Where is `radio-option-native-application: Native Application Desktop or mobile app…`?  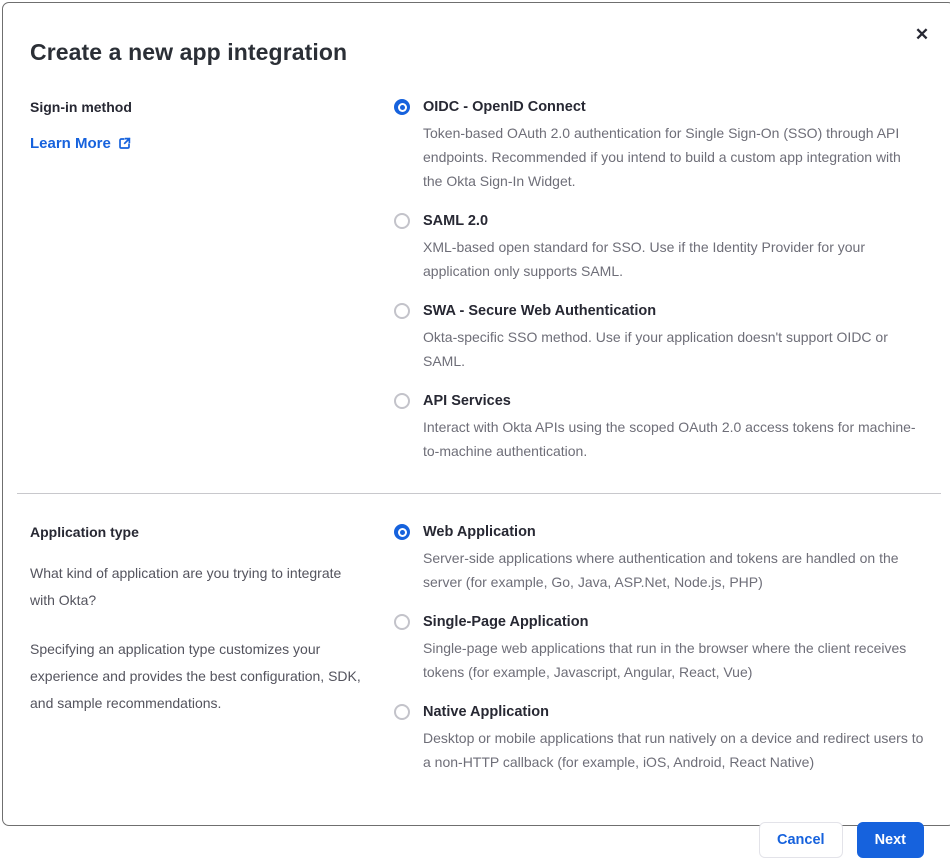
radio-option-native-application: Native Application Desktop or mobile app… is located at coordinates (659, 738).